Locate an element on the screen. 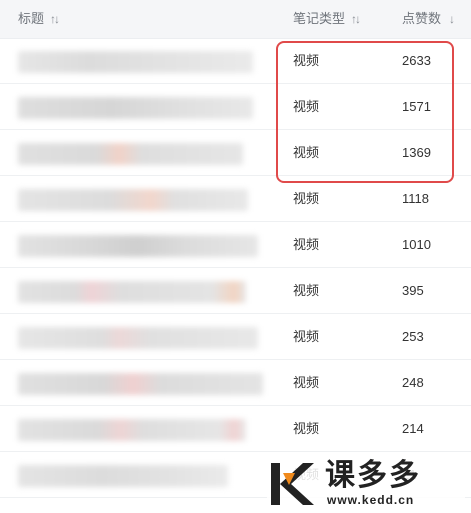 The width and height of the screenshot is (471, 513). column-header-type-label: 笔记类型 is located at coordinates (319, 18).